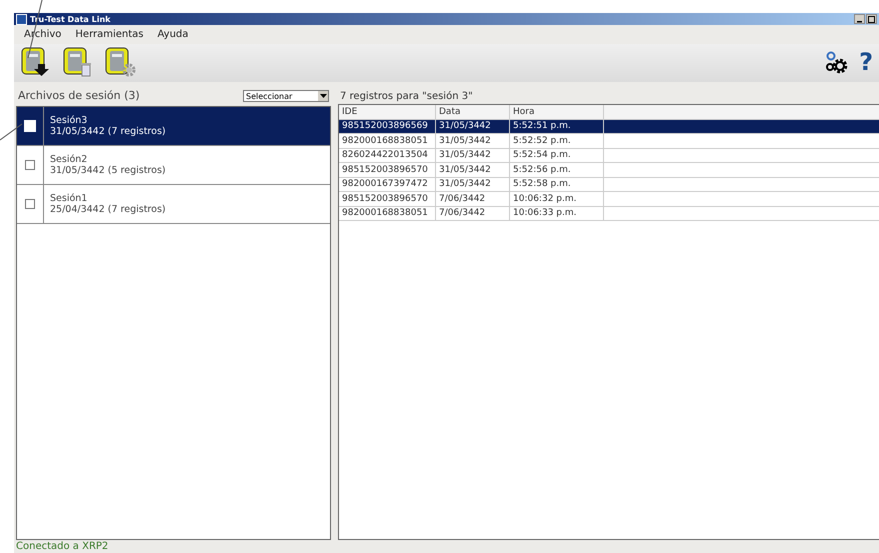 This screenshot has width=879, height=553. Describe the element at coordinates (609, 199) in the screenshot. I see `table-row: 985152003896570 7/06/3442 10:06:32 p.m.` at that location.